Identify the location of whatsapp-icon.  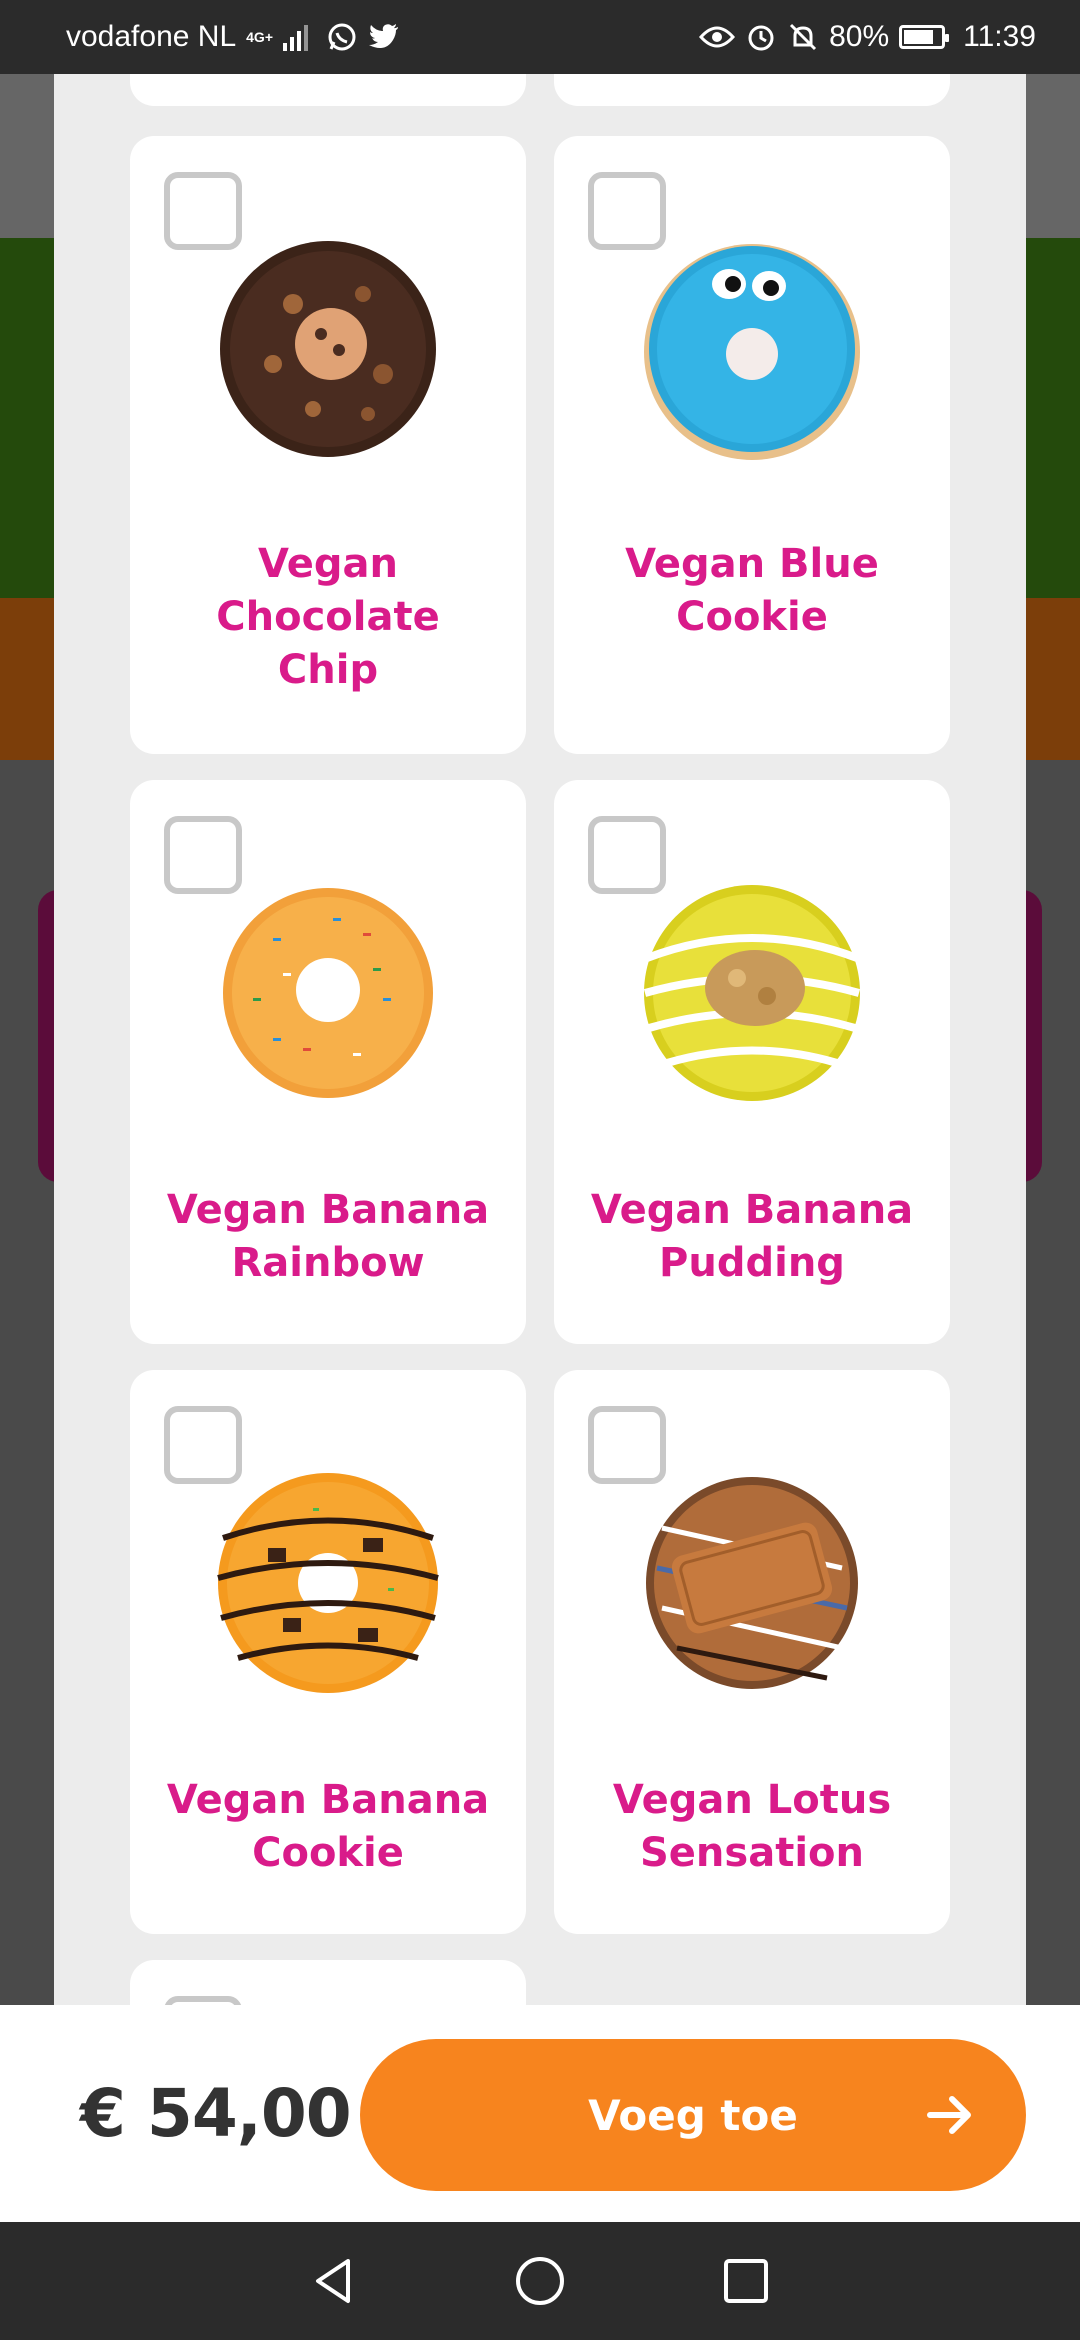
(342, 37).